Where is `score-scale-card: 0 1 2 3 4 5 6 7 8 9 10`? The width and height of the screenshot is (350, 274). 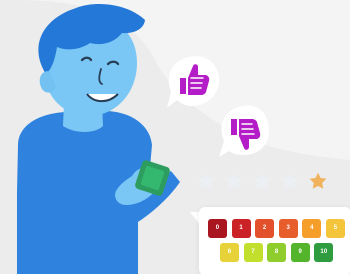
score-scale-card: 0 1 2 3 4 5 6 7 8 9 10 is located at coordinates (274, 240).